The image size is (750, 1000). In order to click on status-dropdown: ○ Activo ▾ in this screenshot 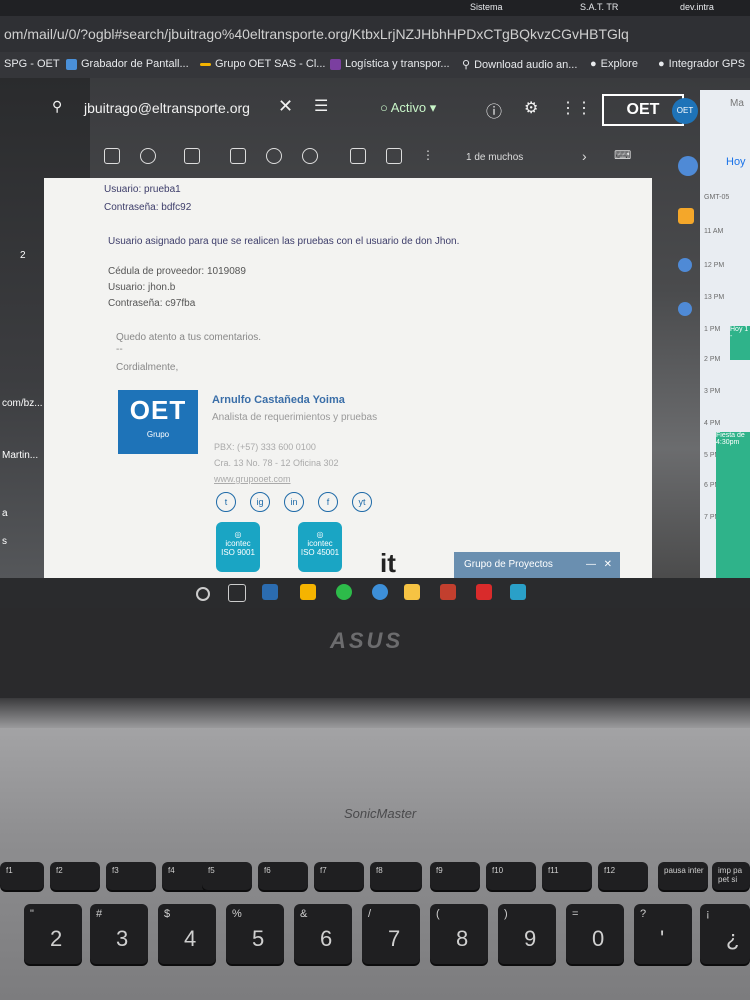, I will do `click(425, 108)`.